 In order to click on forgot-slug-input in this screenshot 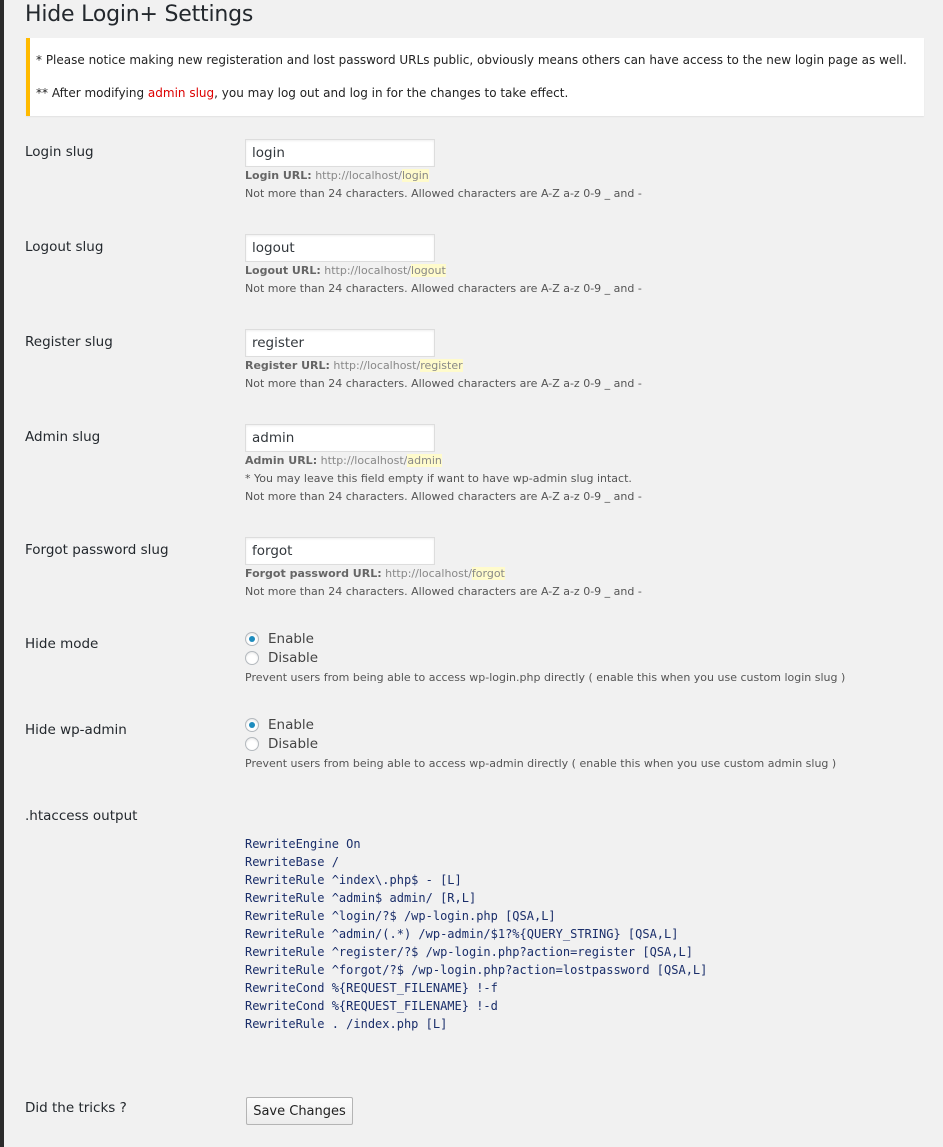, I will do `click(340, 551)`.